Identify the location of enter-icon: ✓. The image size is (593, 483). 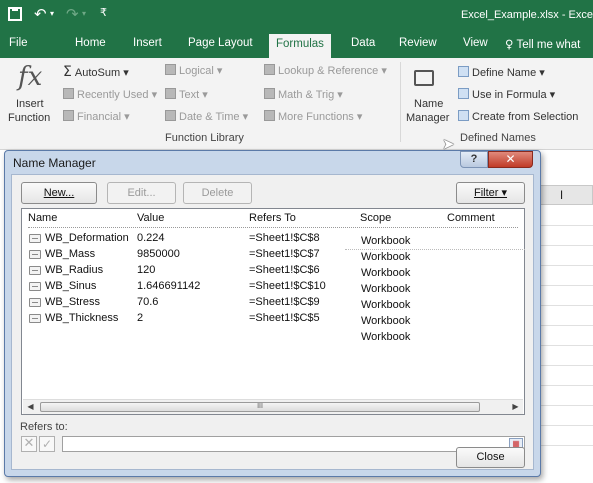
(47, 444).